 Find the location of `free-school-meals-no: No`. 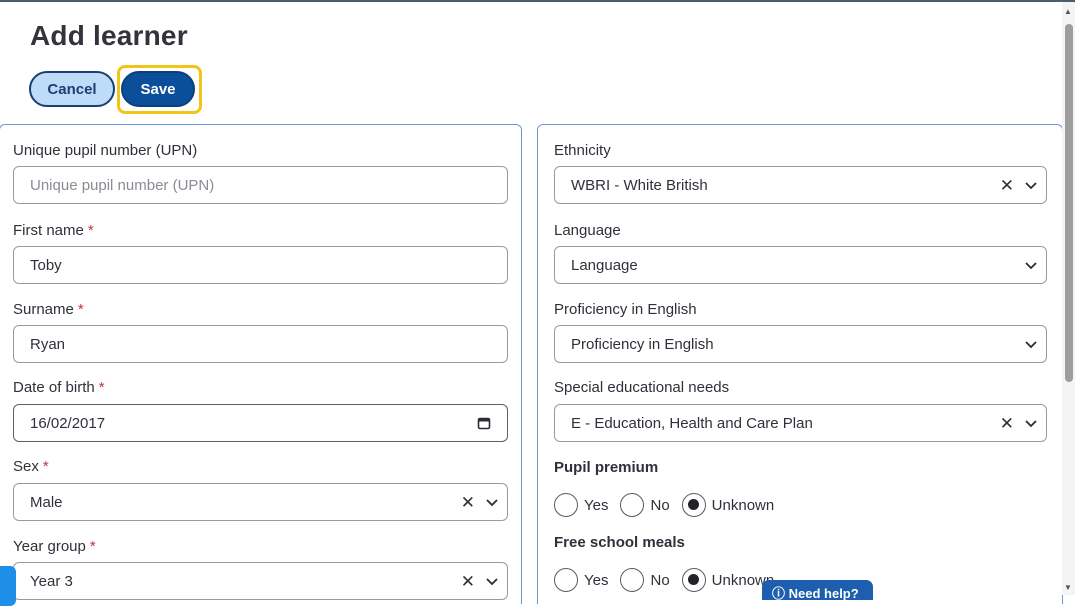

free-school-meals-no: No is located at coordinates (645, 580).